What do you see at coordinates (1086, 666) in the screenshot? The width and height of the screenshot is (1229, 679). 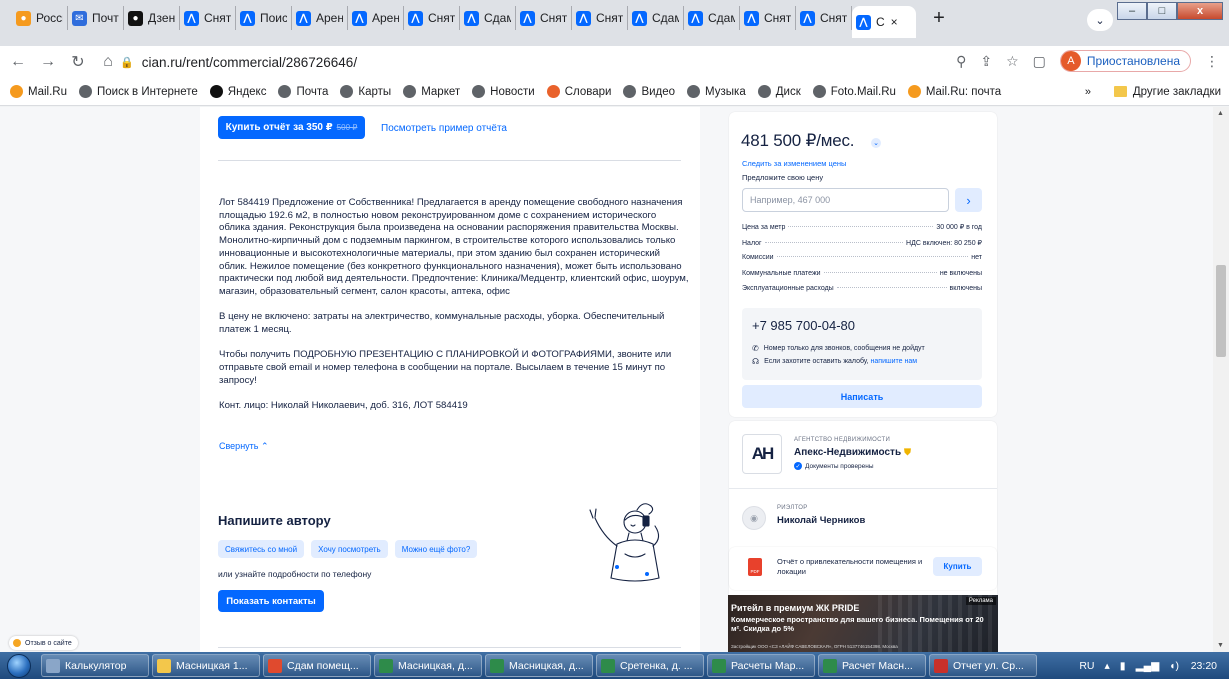 I see `language-indicator: RU` at bounding box center [1086, 666].